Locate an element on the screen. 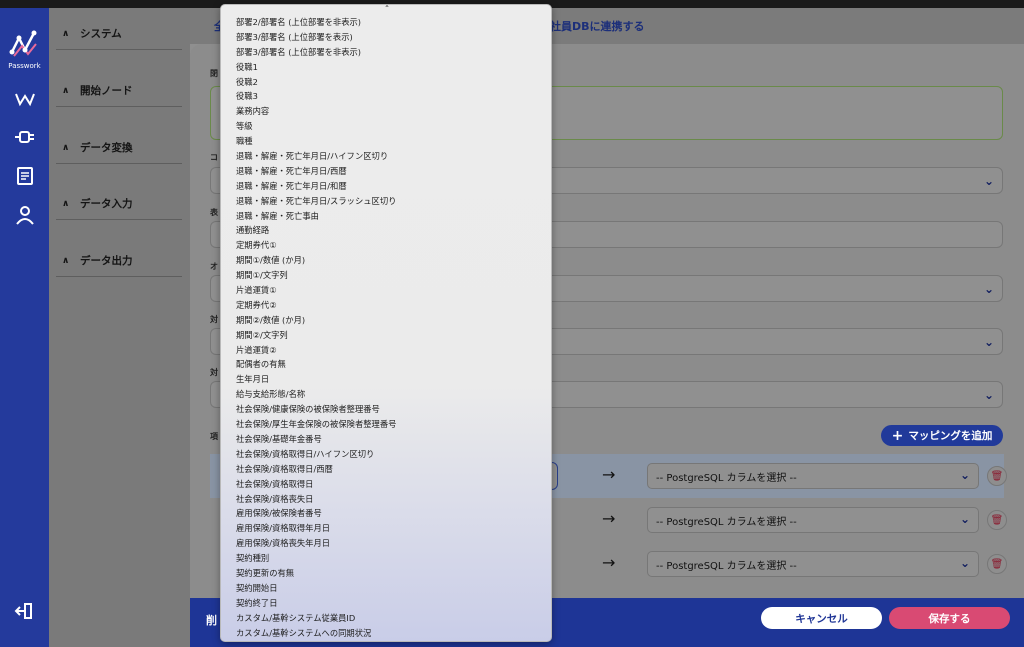 Image resolution: width=1024 pixels, height=647 pixels. dropdown-option: 雇用保険/被保険者番号 is located at coordinates (386, 513).